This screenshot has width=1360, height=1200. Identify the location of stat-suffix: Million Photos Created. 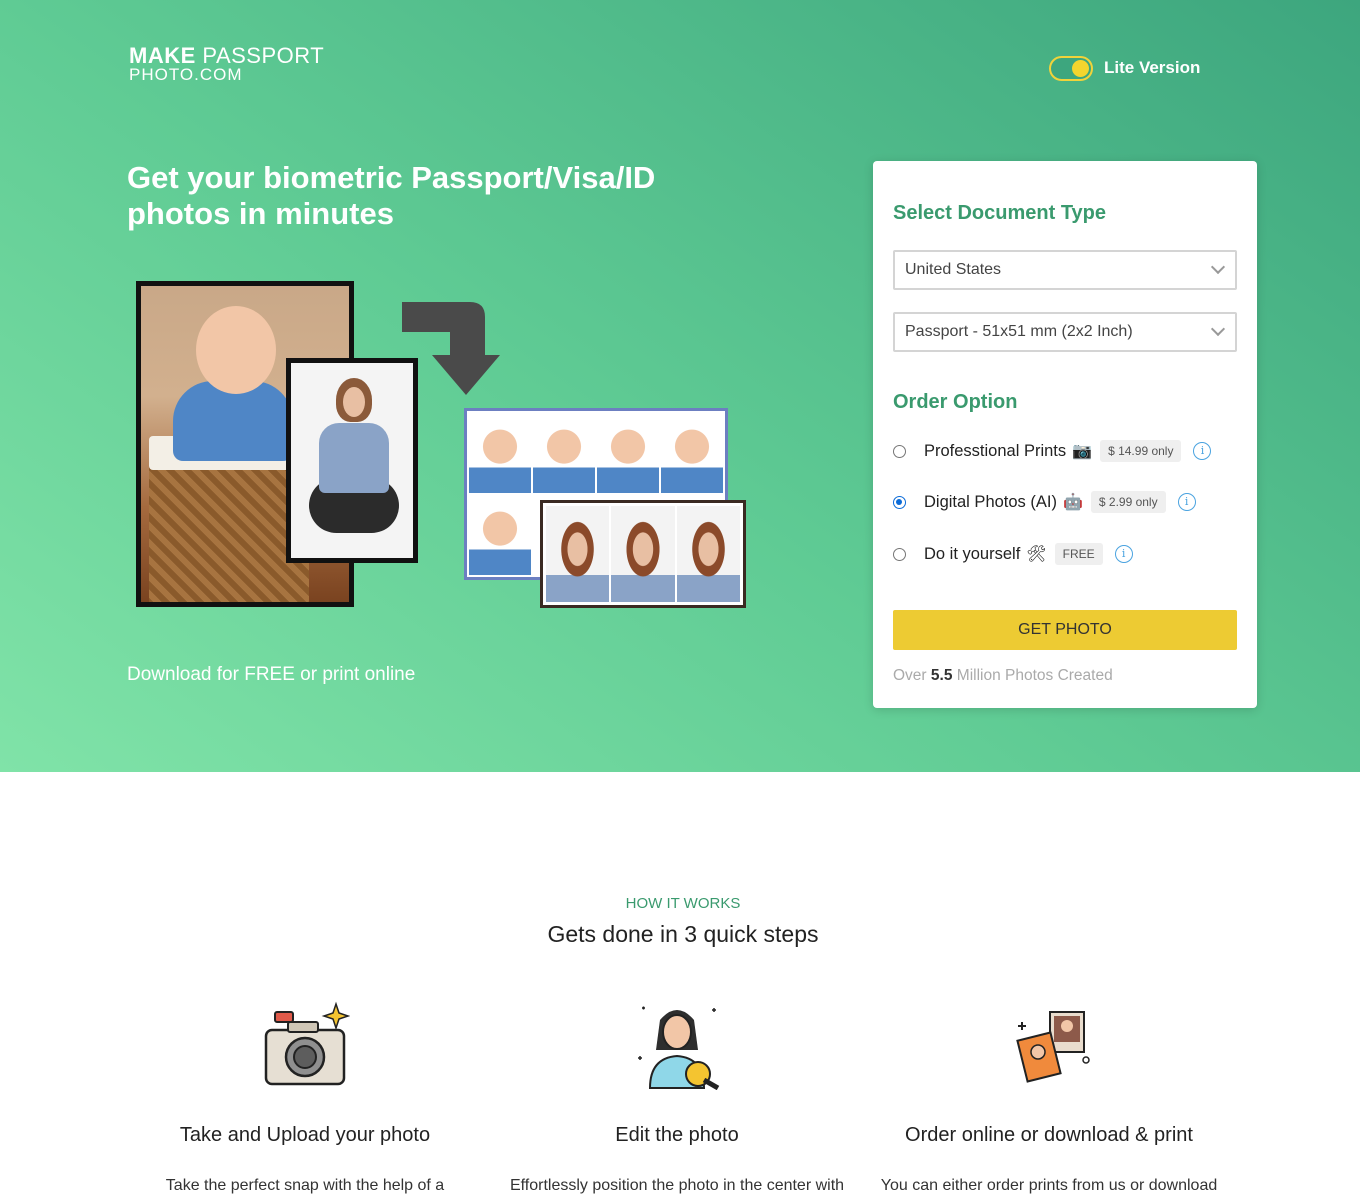
(1034, 675).